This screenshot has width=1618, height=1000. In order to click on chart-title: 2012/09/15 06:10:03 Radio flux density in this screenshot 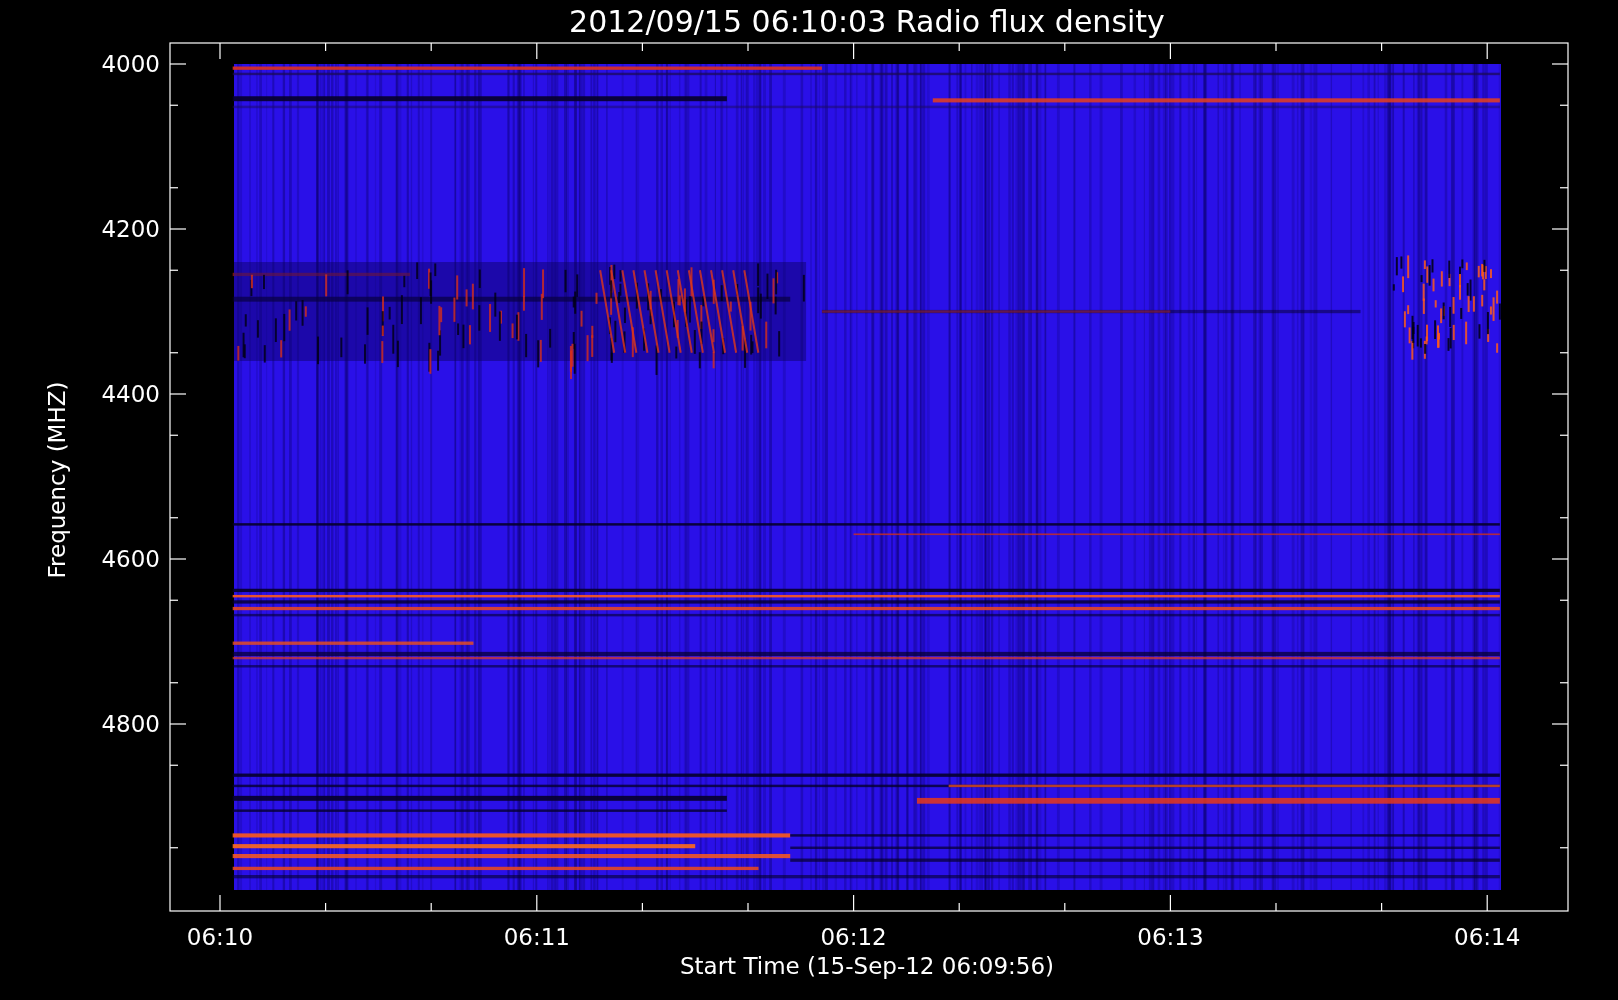, I will do `click(867, 21)`.